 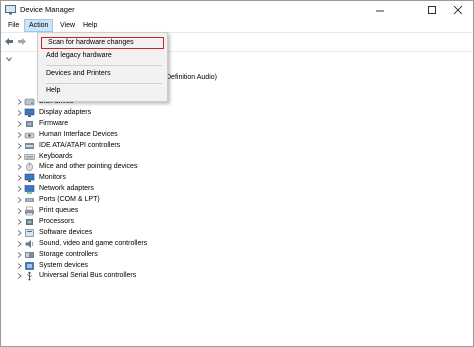 I want to click on hid-icon, so click(x=29, y=135).